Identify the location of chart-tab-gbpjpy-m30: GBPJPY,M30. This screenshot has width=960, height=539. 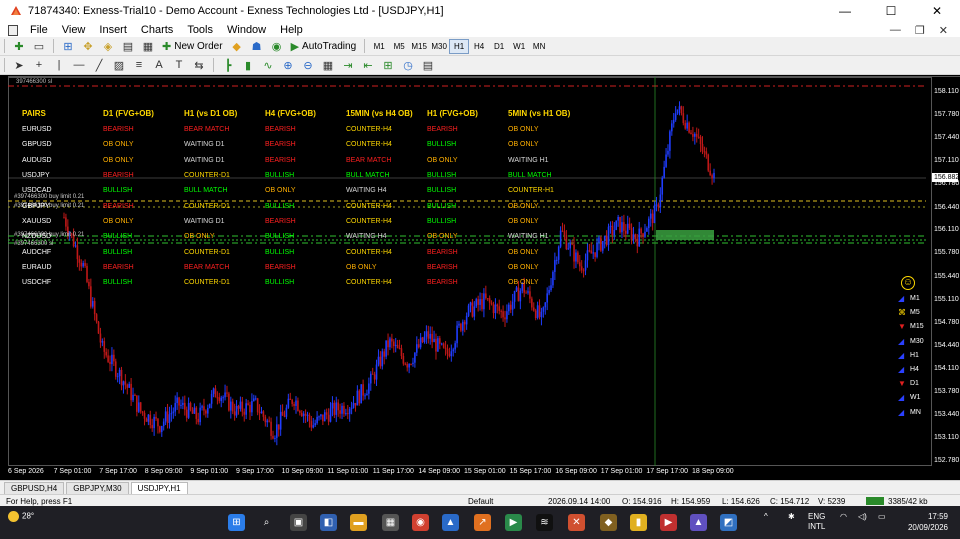
(97, 488).